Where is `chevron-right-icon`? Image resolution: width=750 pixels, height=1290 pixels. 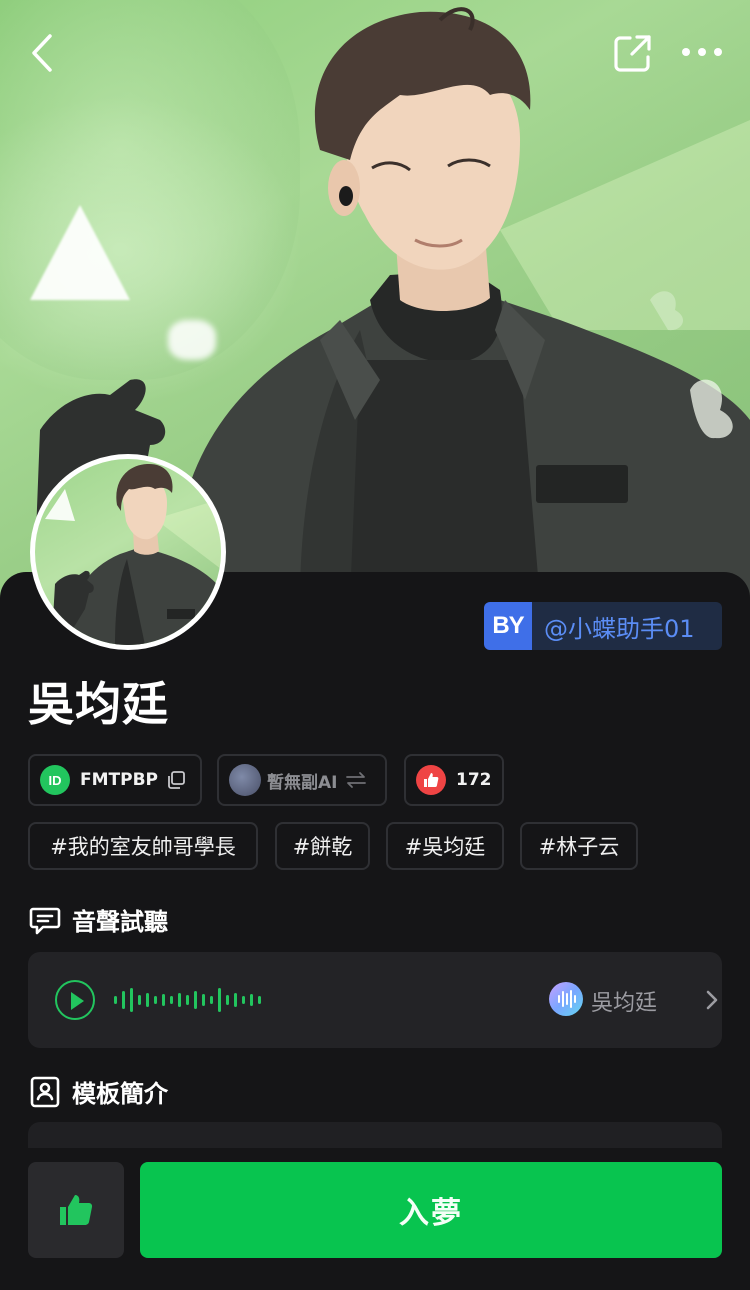
chevron-right-icon is located at coordinates (712, 1000).